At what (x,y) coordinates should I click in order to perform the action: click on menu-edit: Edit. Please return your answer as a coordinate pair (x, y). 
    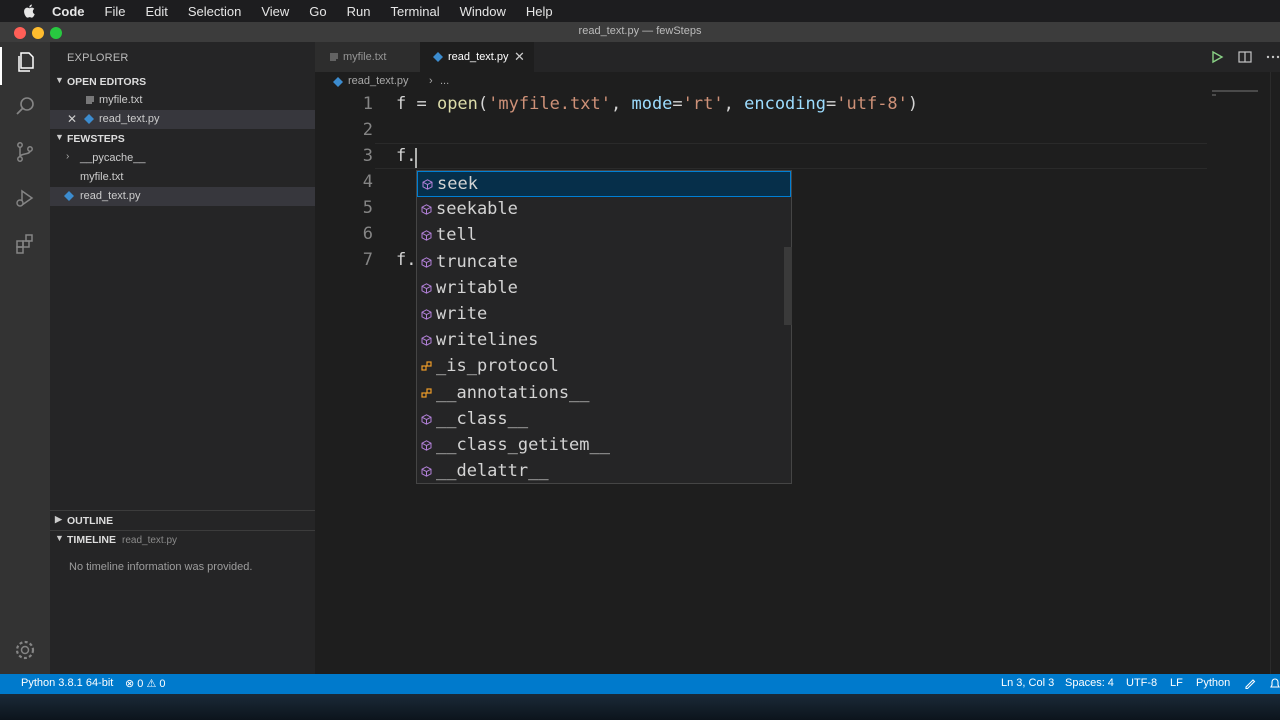
    Looking at the image, I should click on (156, 11).